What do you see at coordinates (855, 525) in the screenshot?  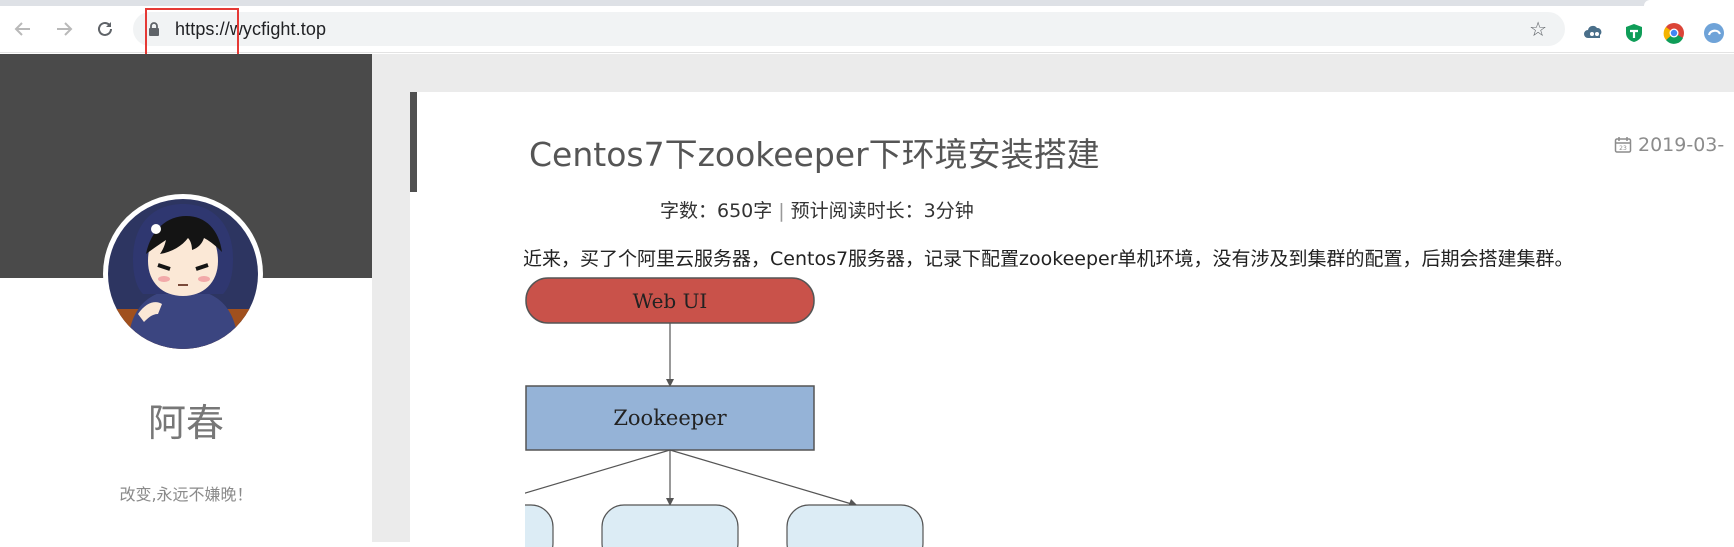 I see `child-node-right` at bounding box center [855, 525].